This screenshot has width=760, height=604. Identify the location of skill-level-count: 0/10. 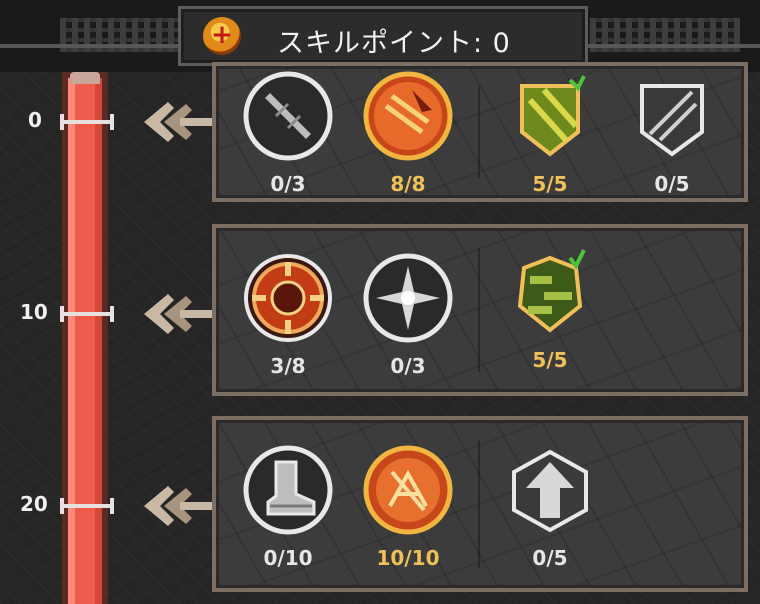
(288, 558).